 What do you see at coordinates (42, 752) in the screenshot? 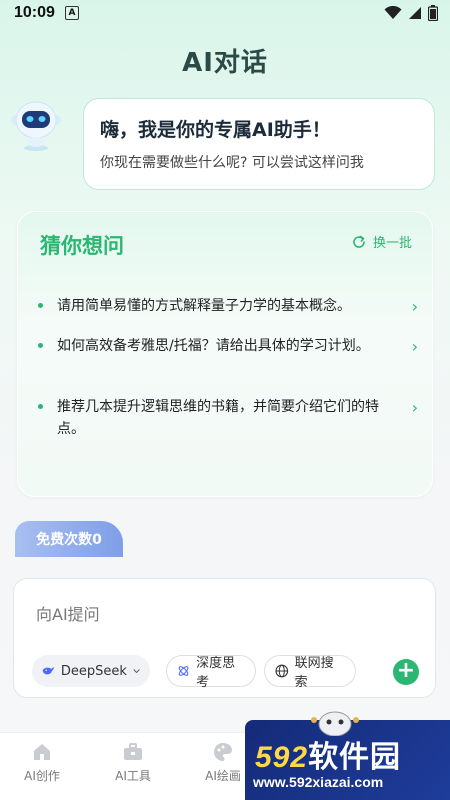
I see `home-icon` at bounding box center [42, 752].